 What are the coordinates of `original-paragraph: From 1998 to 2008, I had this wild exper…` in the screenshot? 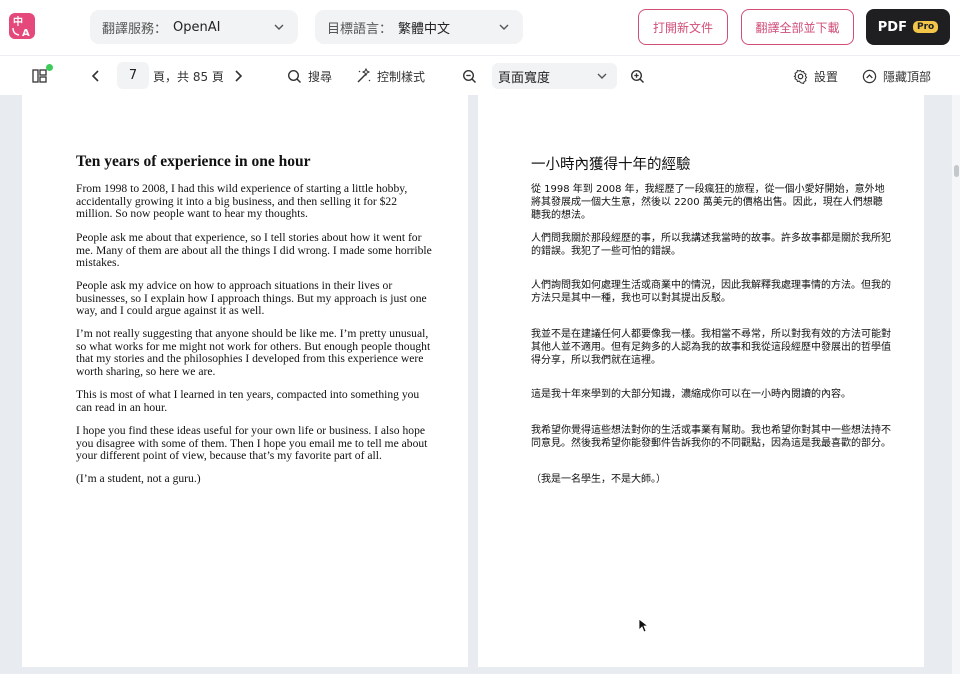 It's located at (242, 201).